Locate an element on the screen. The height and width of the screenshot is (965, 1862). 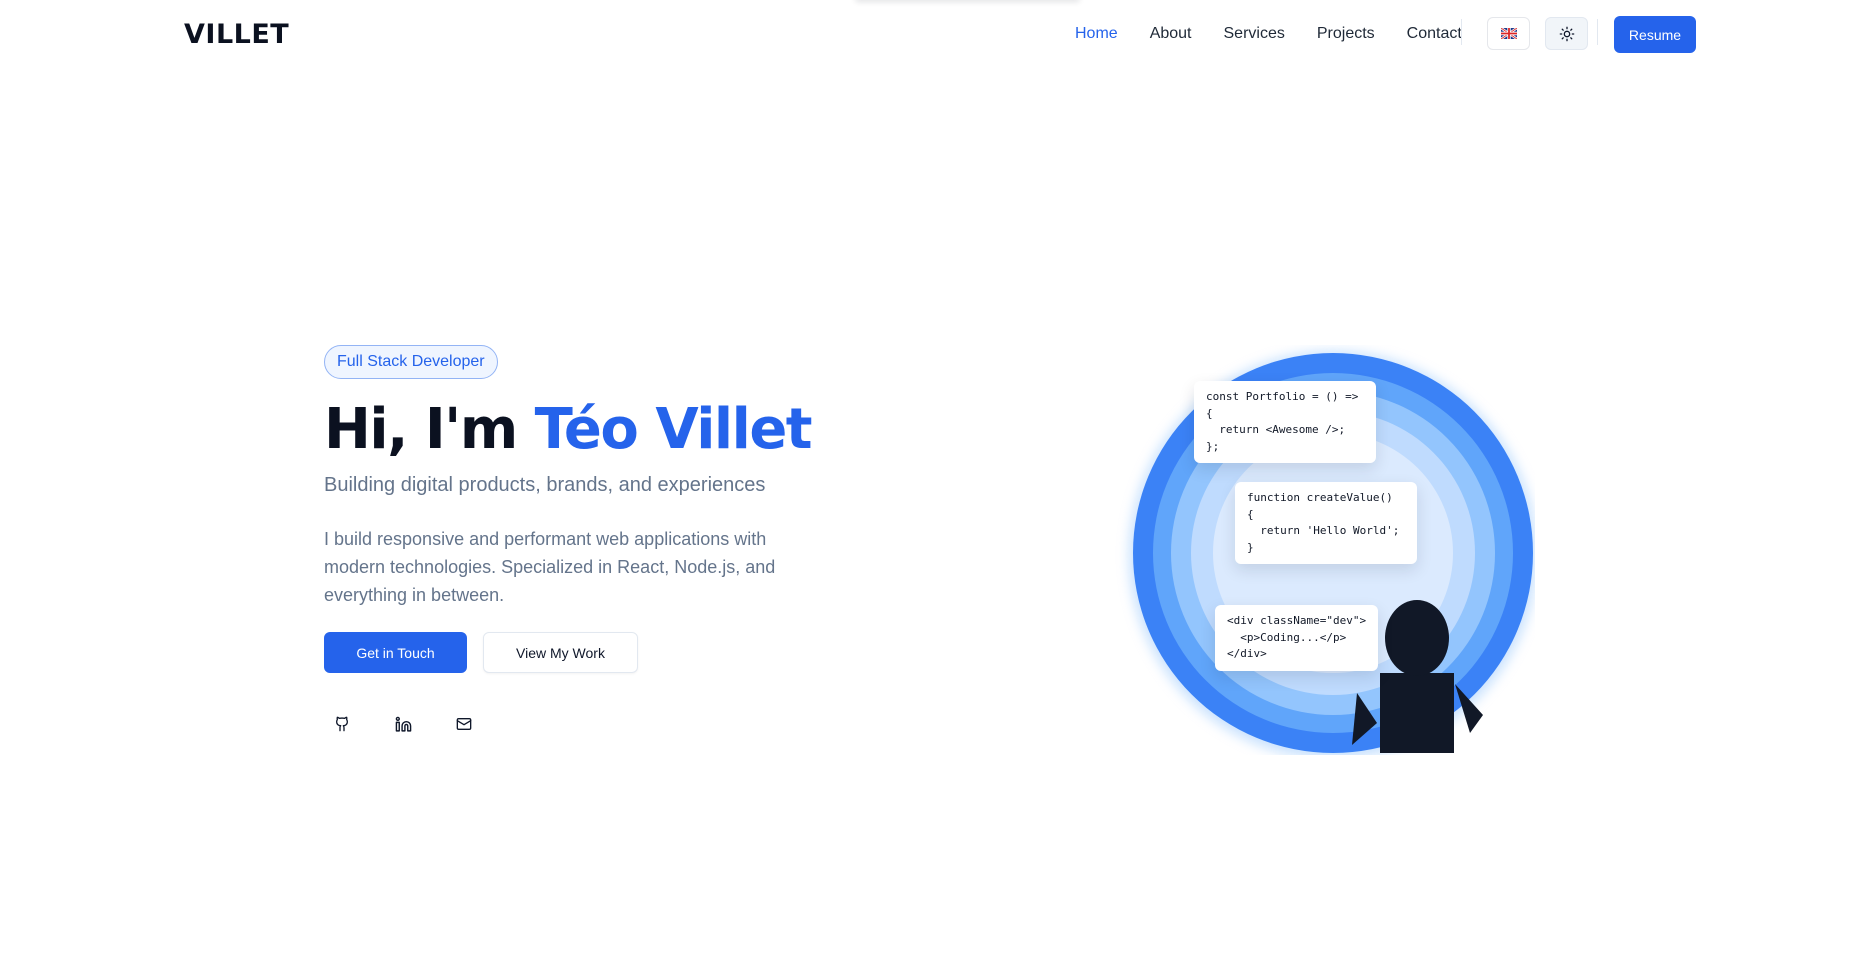
main-nav: Home About Services Projects Contact is located at coordinates (1284, 34).